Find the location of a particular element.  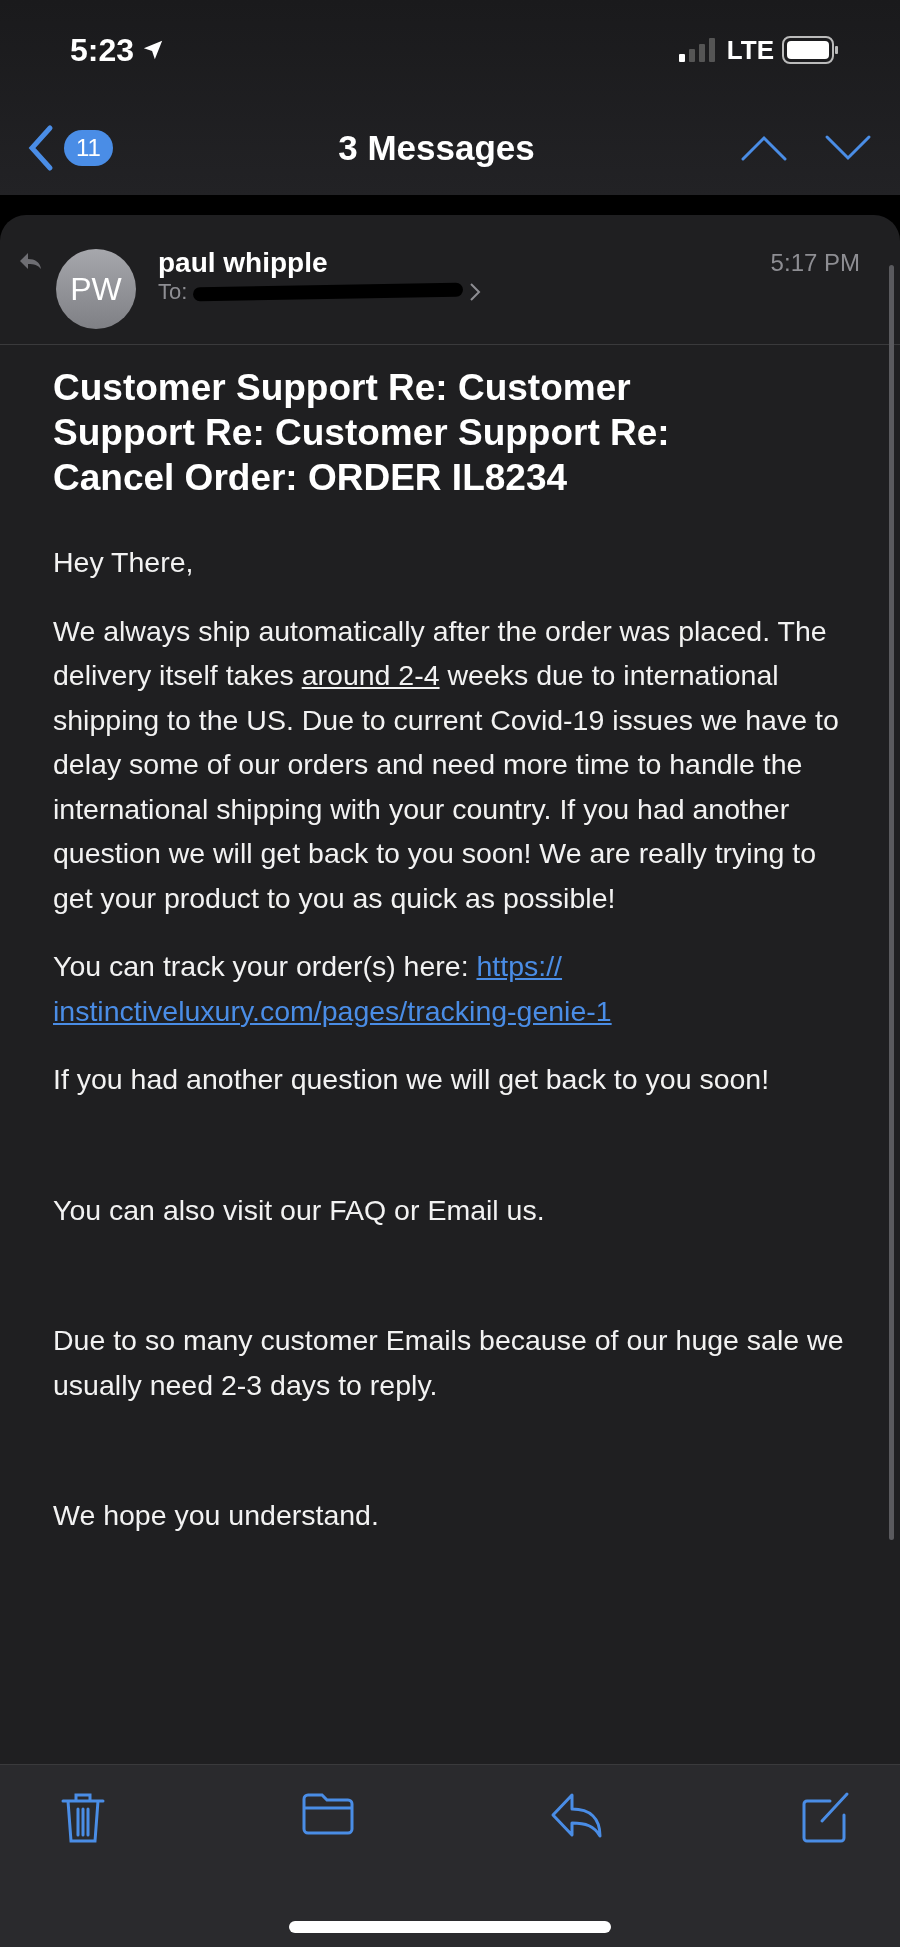

location-arrow-icon is located at coordinates (153, 50).